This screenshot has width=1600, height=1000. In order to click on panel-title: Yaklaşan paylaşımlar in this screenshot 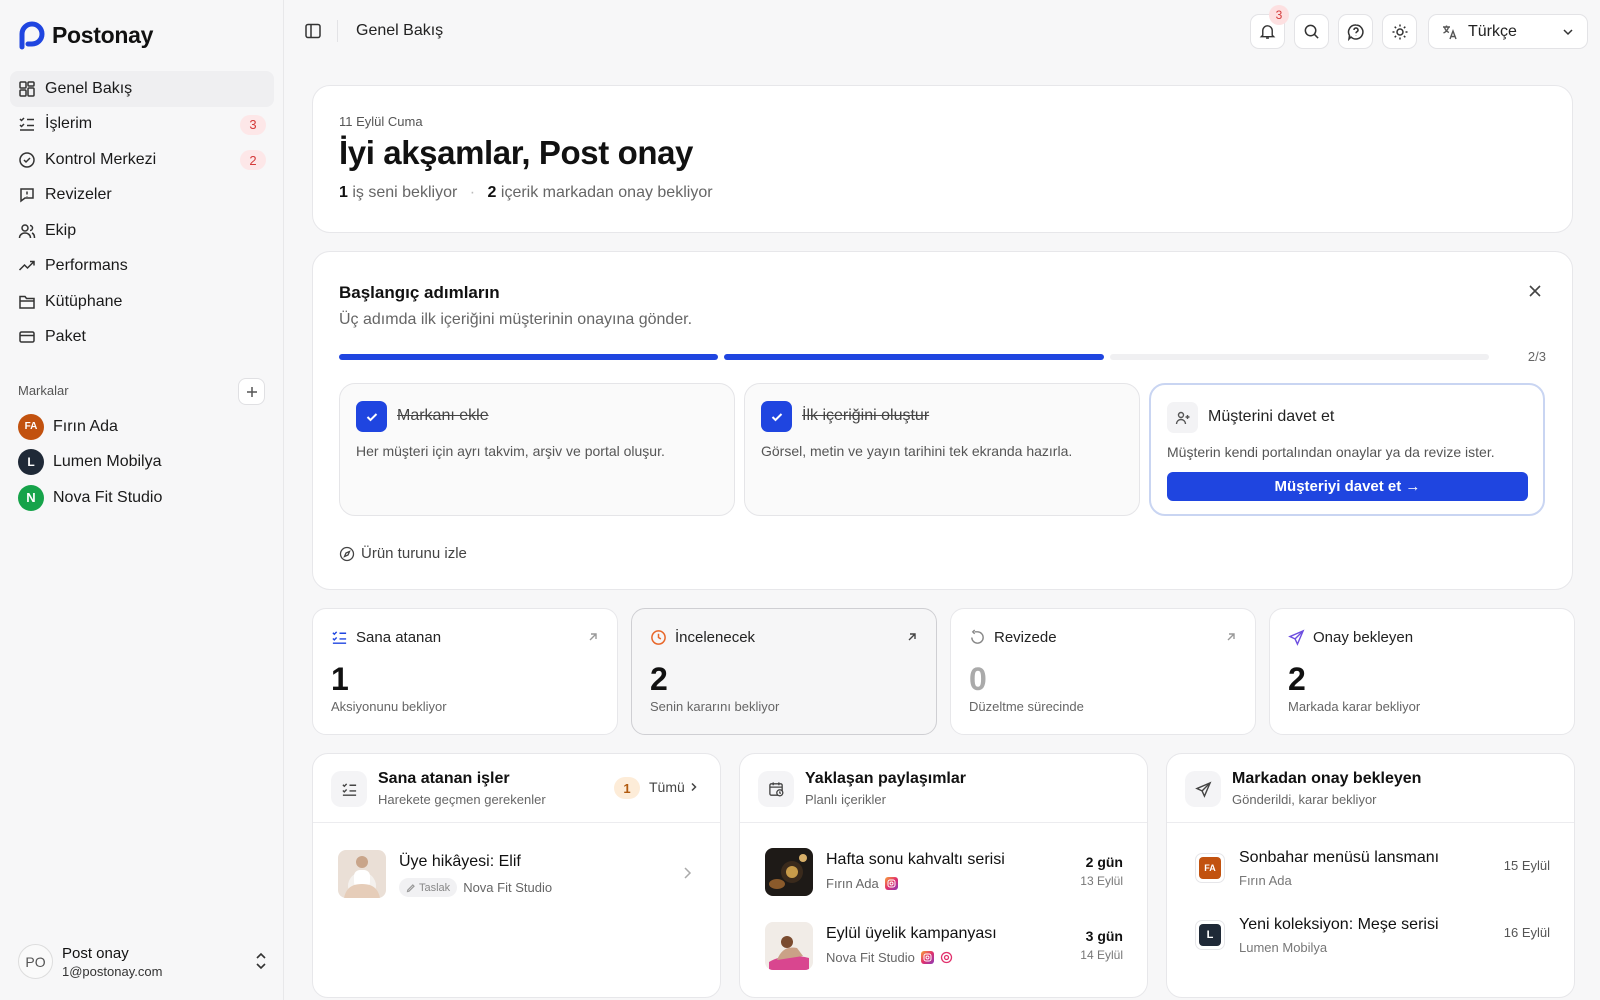, I will do `click(885, 778)`.